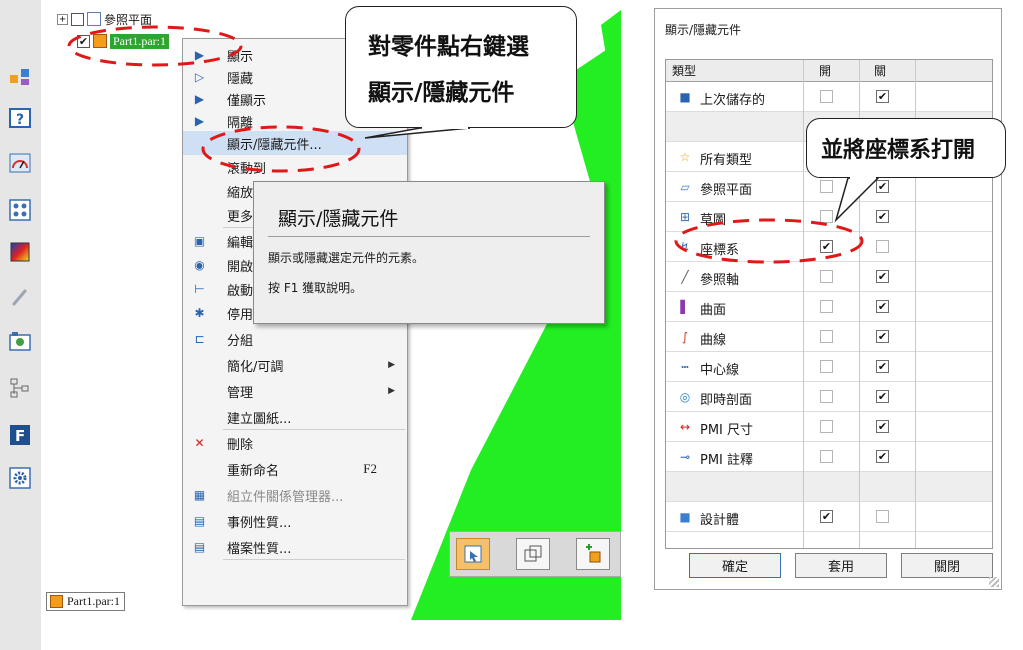 This screenshot has height=650, width=1023. Describe the element at coordinates (77, 19) in the screenshot. I see `visibility-checkbox` at that location.